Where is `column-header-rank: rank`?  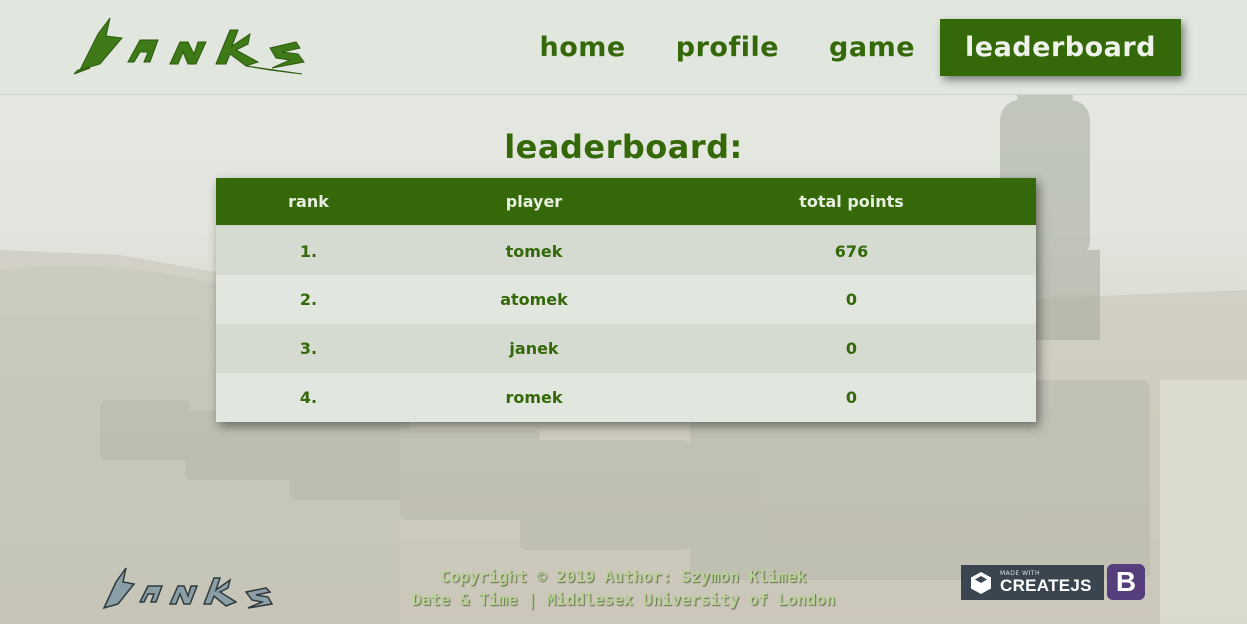
column-header-rank: rank is located at coordinates (308, 202).